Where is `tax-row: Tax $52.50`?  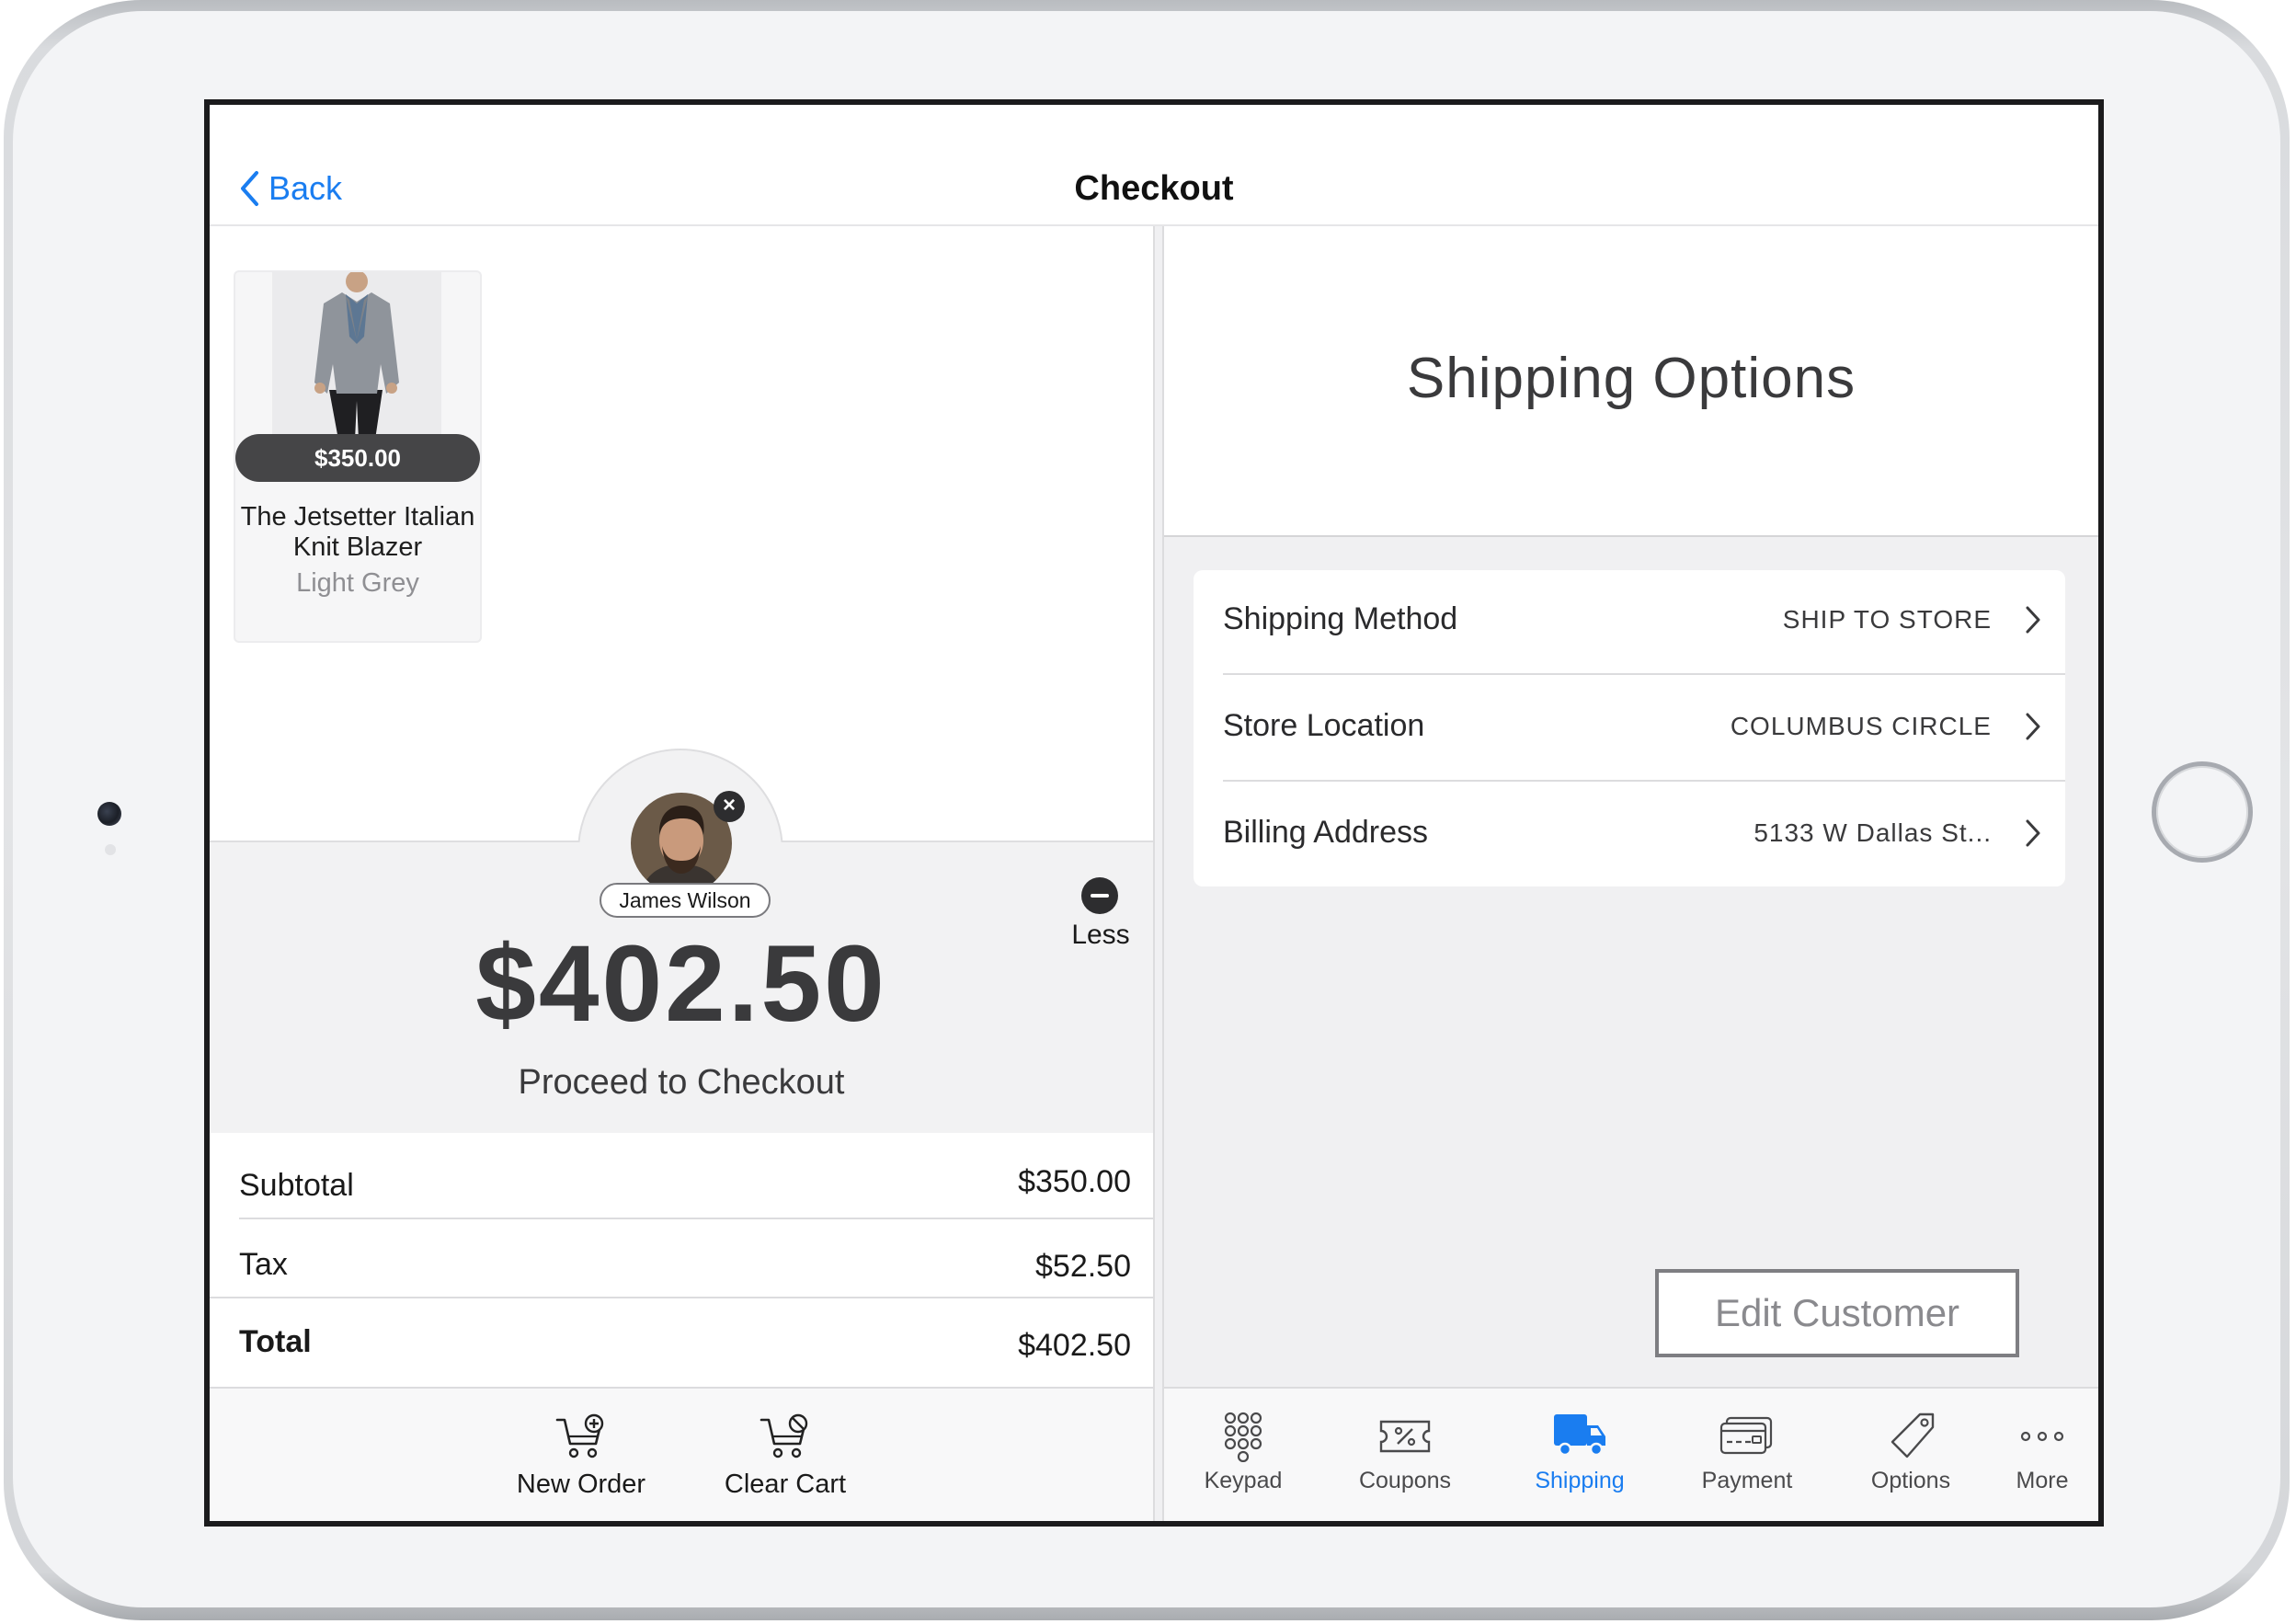
tax-row: Tax $52.50 is located at coordinates (681, 1258).